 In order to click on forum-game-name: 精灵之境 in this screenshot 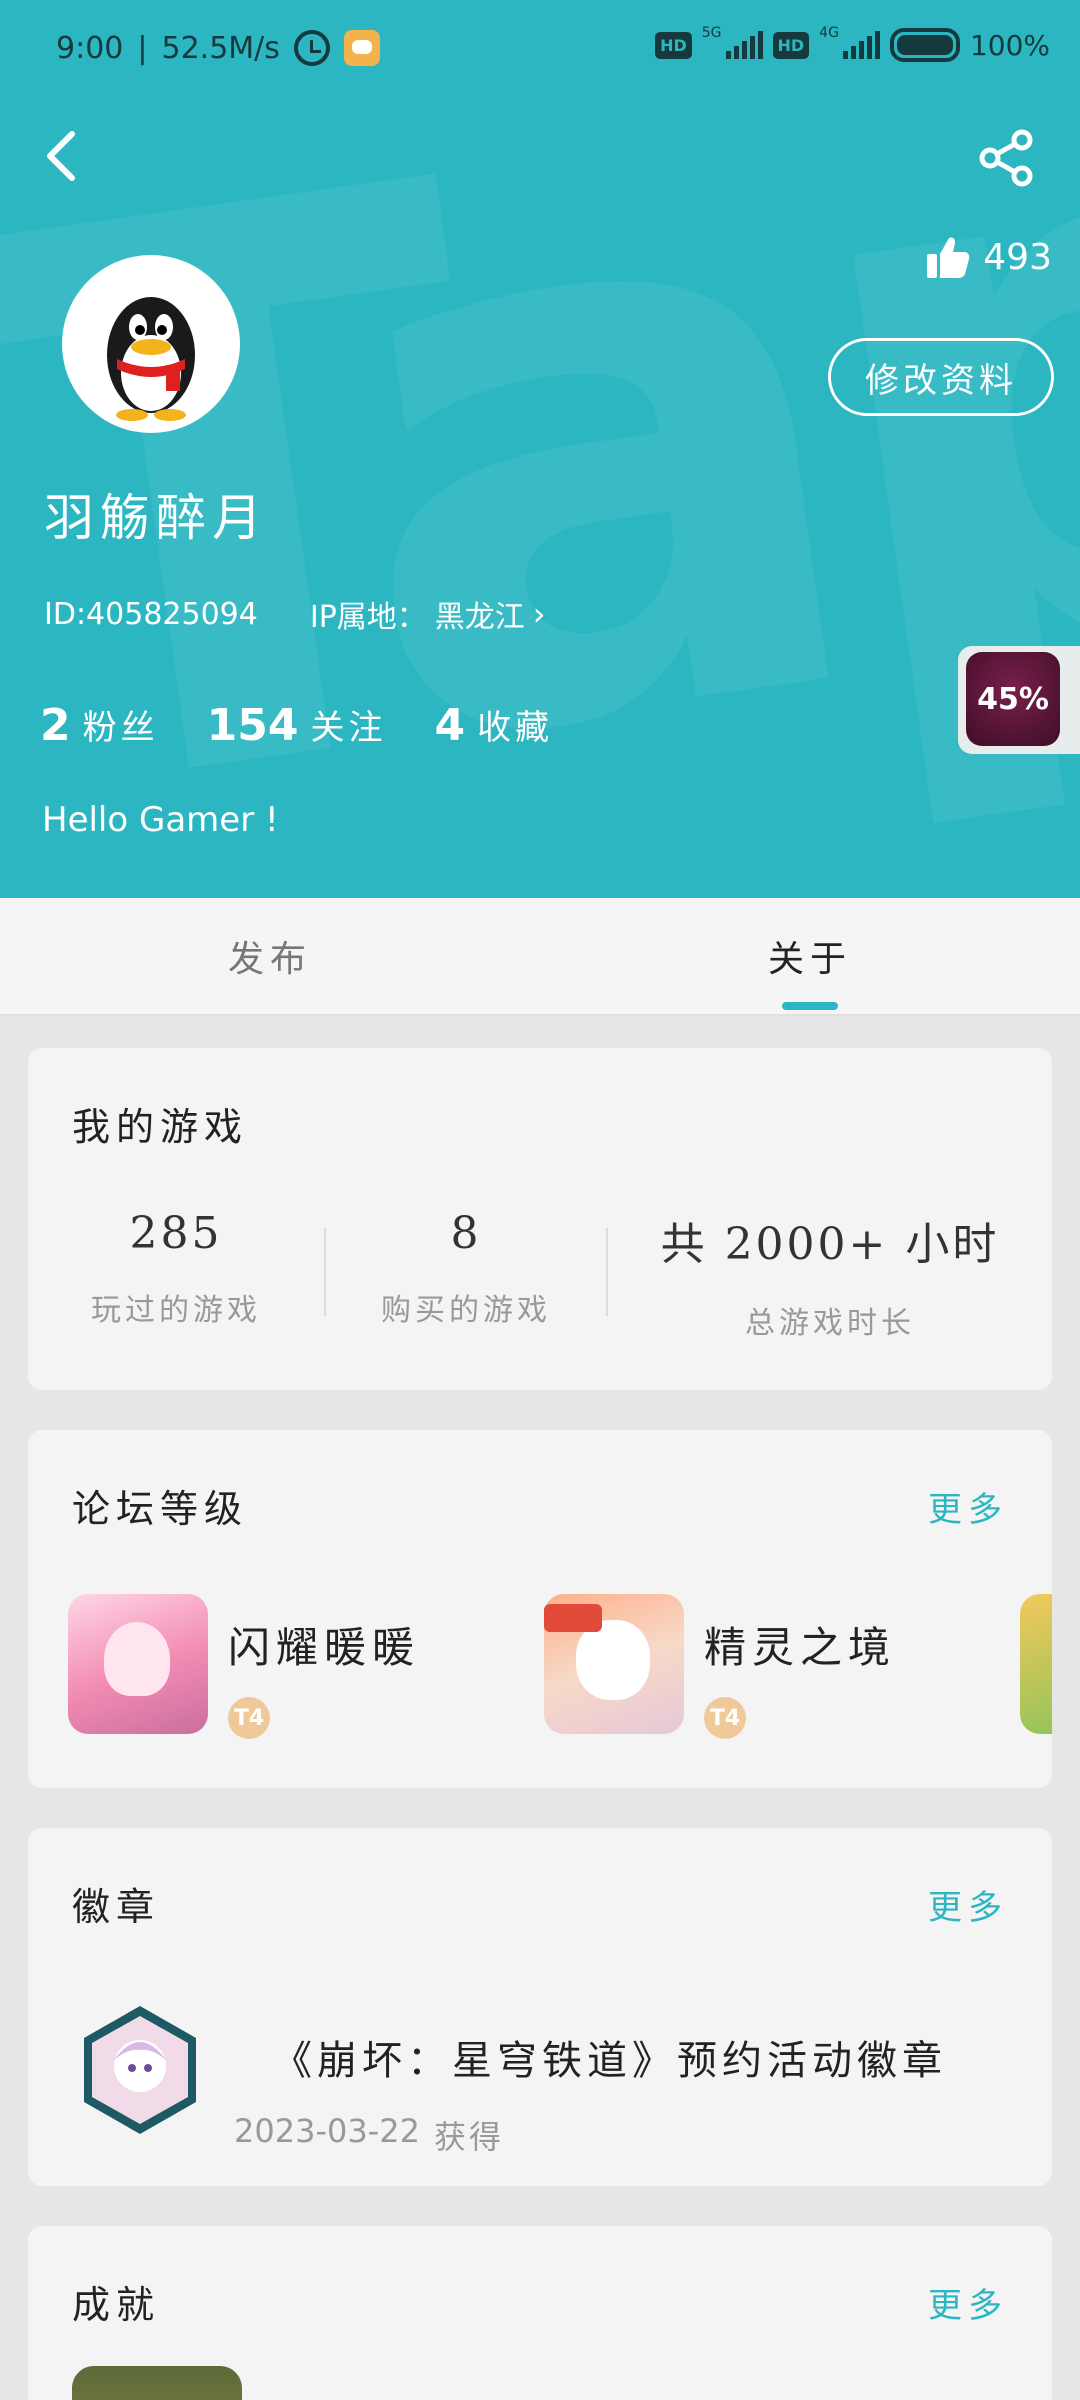, I will do `click(800, 1647)`.